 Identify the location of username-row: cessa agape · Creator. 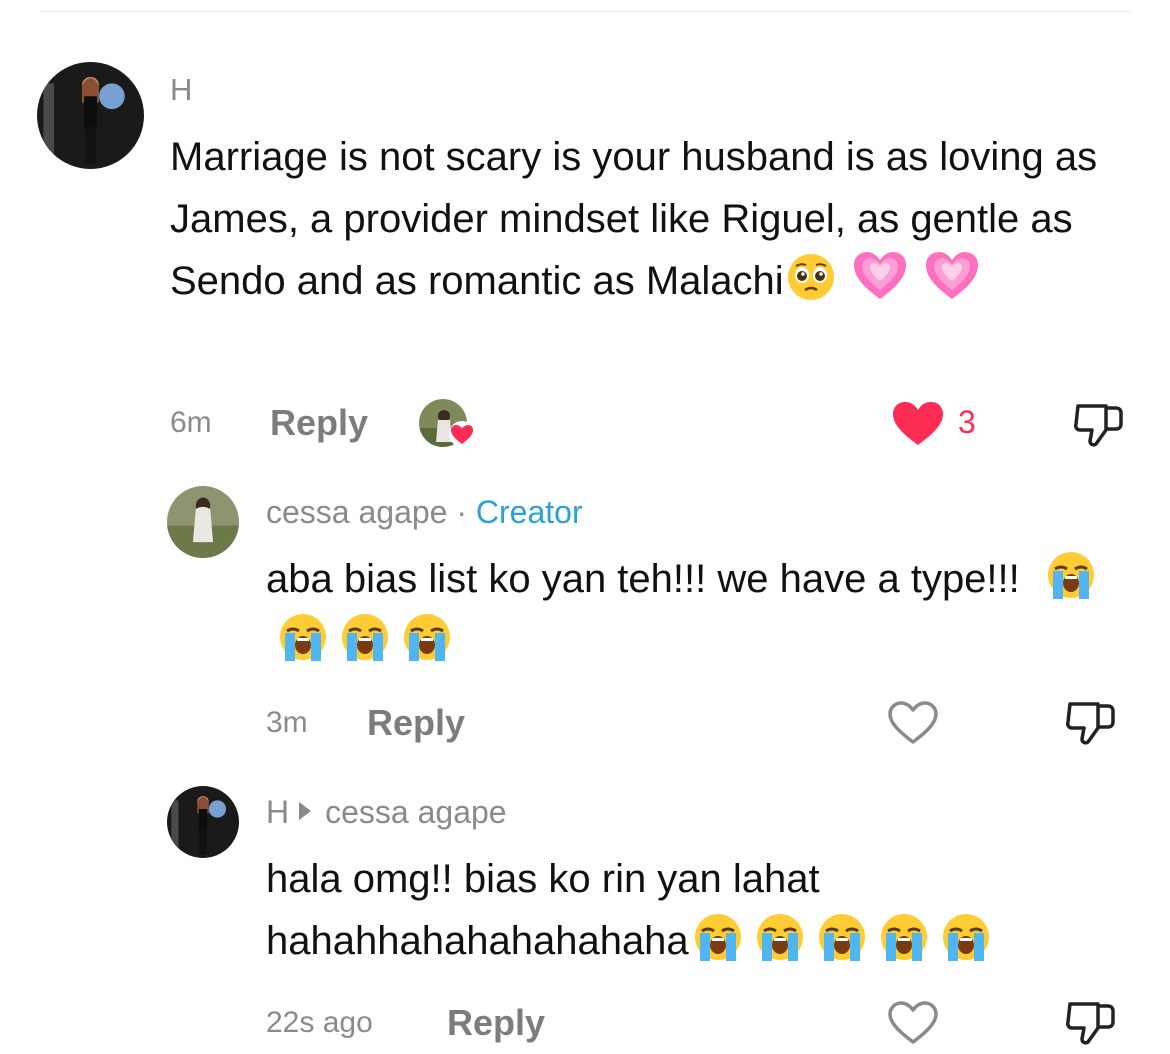
(424, 512).